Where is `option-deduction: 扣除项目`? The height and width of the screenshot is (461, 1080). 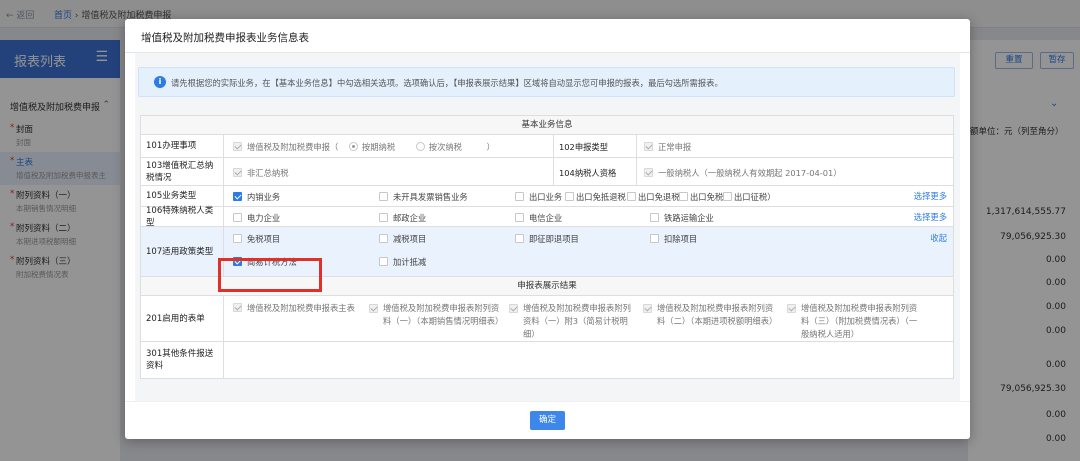
option-deduction: 扣除项目 is located at coordinates (673, 239).